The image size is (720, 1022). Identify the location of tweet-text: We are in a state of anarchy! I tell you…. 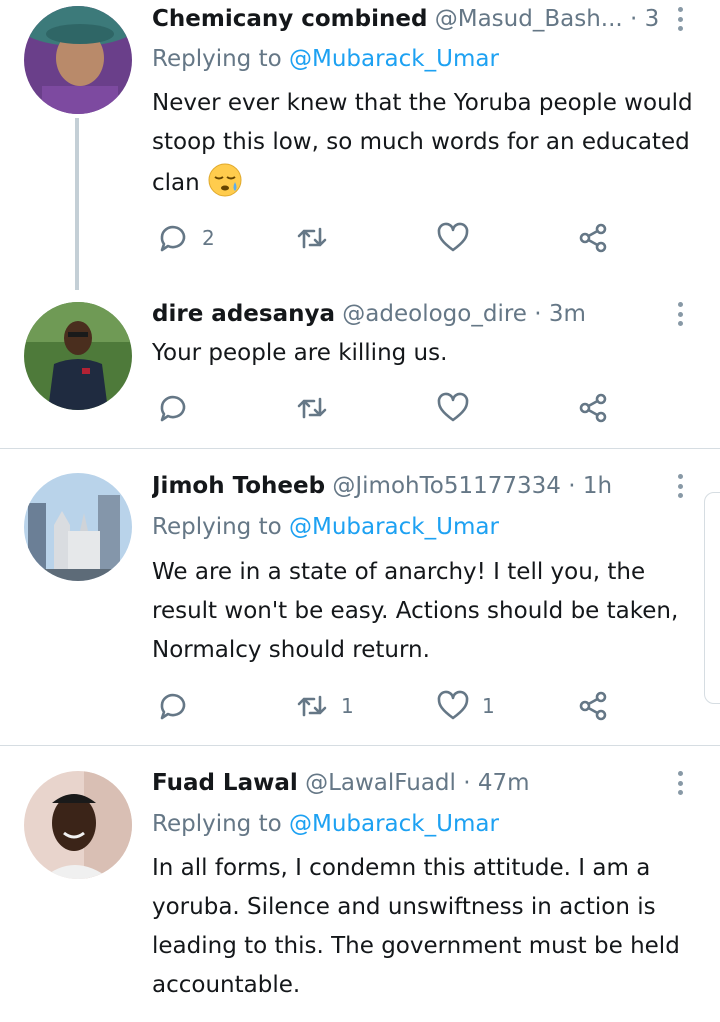
(424, 611).